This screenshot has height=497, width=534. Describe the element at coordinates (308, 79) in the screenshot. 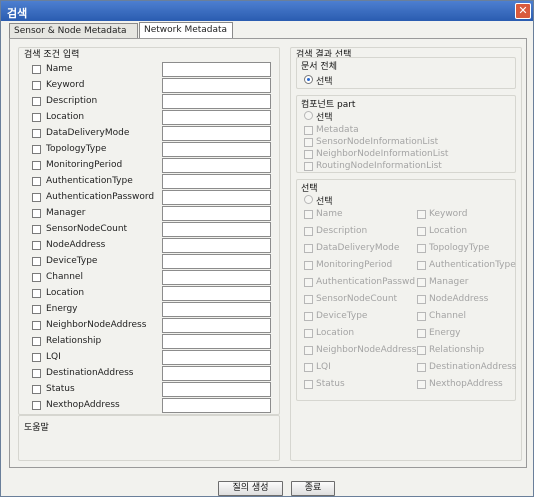

I see `doc-select-radio` at that location.